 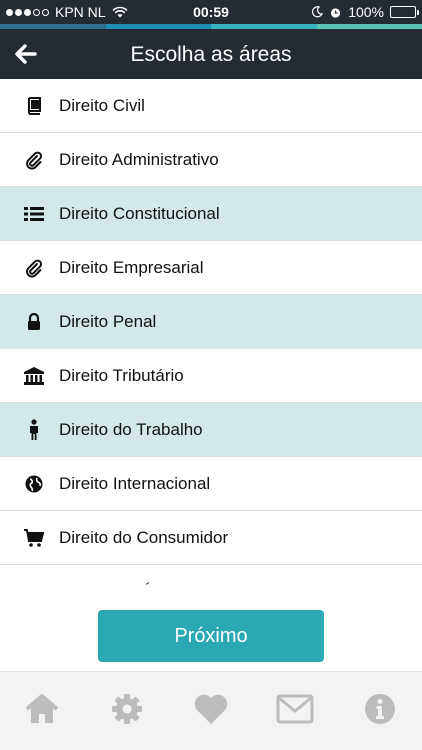 I want to click on alarm-icon, so click(x=336, y=12).